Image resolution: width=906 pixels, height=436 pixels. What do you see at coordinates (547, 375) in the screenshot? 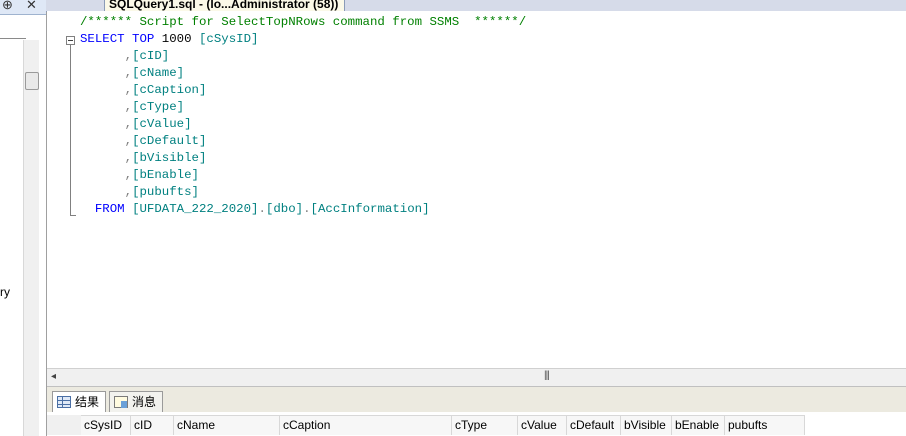
I see `scrollbar-grip-icon: |||` at bounding box center [547, 375].